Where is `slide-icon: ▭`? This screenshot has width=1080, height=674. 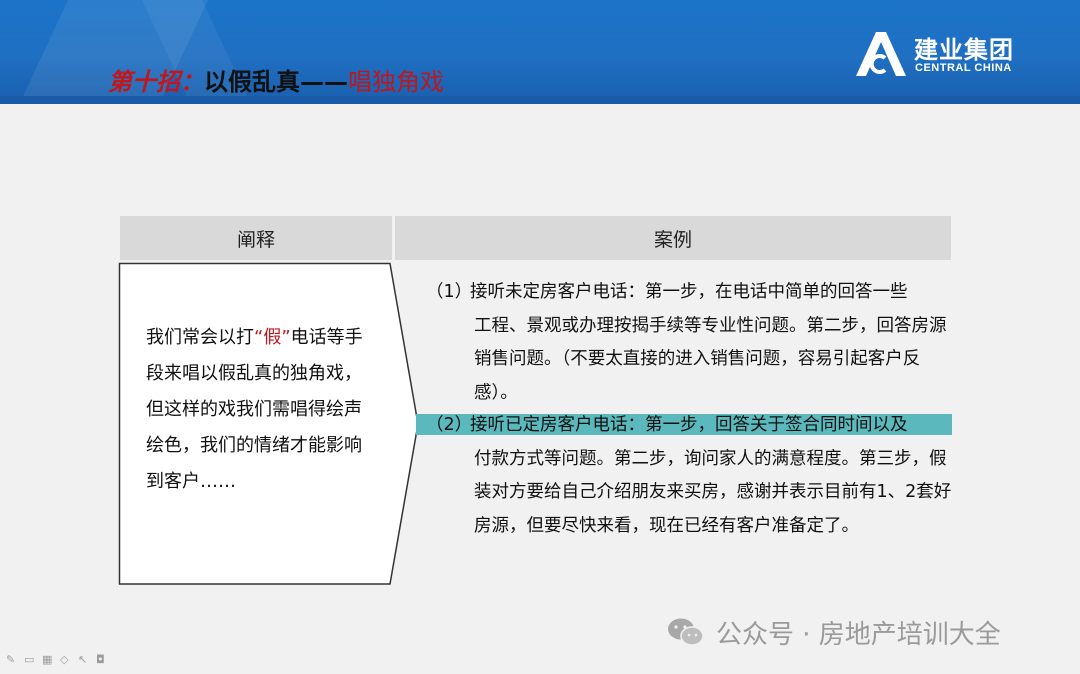
slide-icon: ▭ is located at coordinates (30, 660).